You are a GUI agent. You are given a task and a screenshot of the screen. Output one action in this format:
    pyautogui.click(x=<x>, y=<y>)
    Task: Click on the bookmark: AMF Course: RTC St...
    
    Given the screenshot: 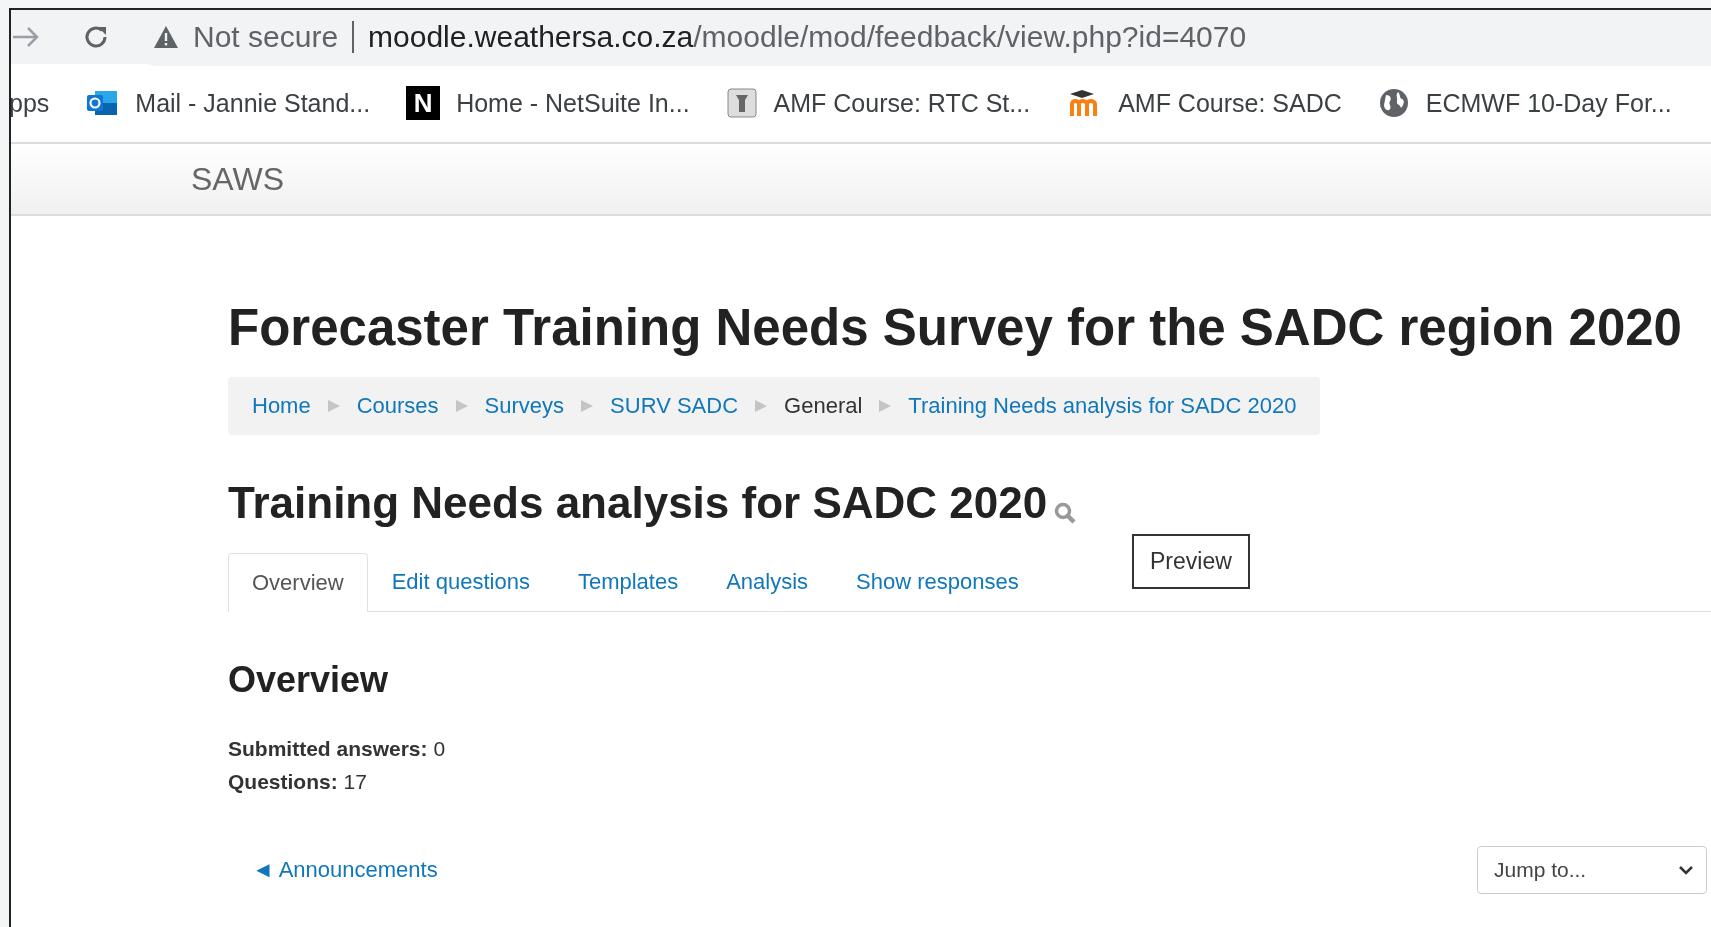 What is the action you would take?
    pyautogui.click(x=878, y=103)
    